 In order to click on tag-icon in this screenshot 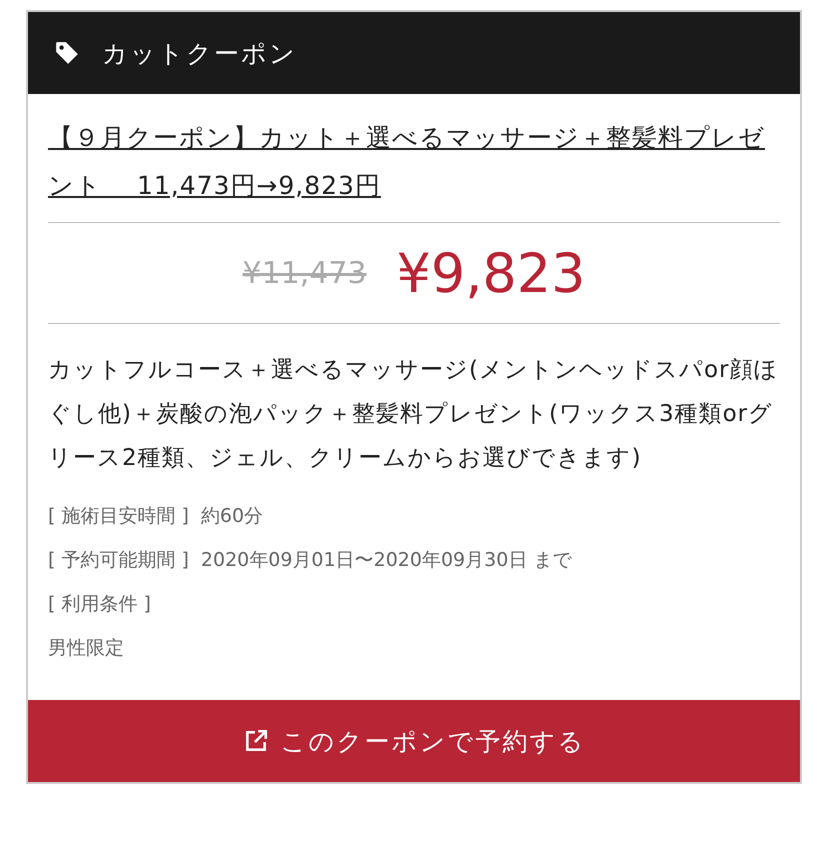, I will do `click(67, 53)`.